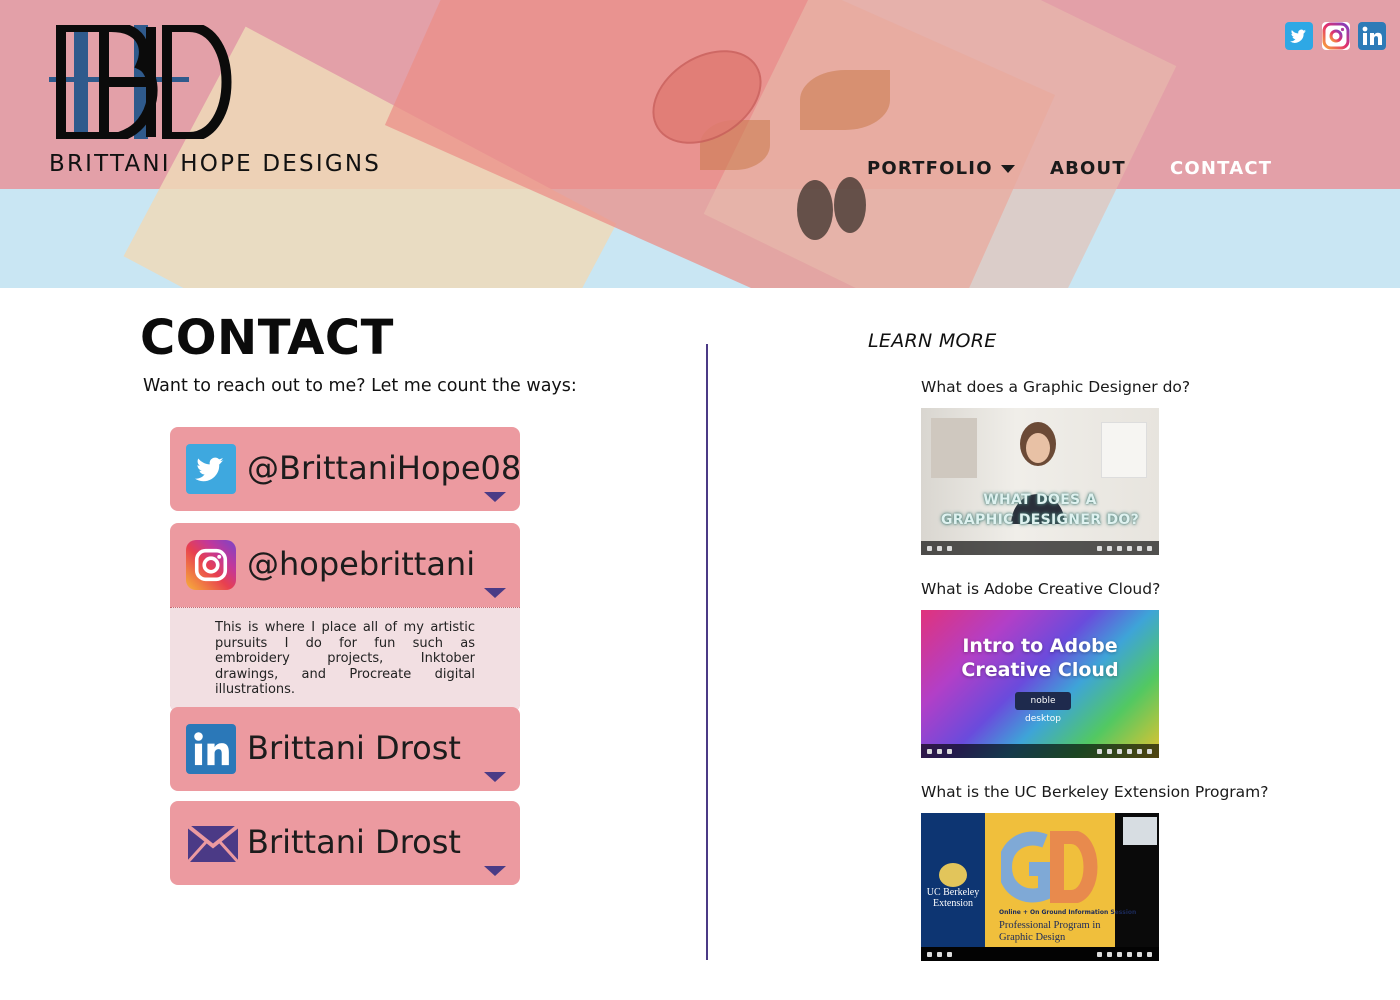 This screenshot has height=1000, width=1400. What do you see at coordinates (215, 164) in the screenshot?
I see `brand-name: BRITTANI HOPE DESIGNS` at bounding box center [215, 164].